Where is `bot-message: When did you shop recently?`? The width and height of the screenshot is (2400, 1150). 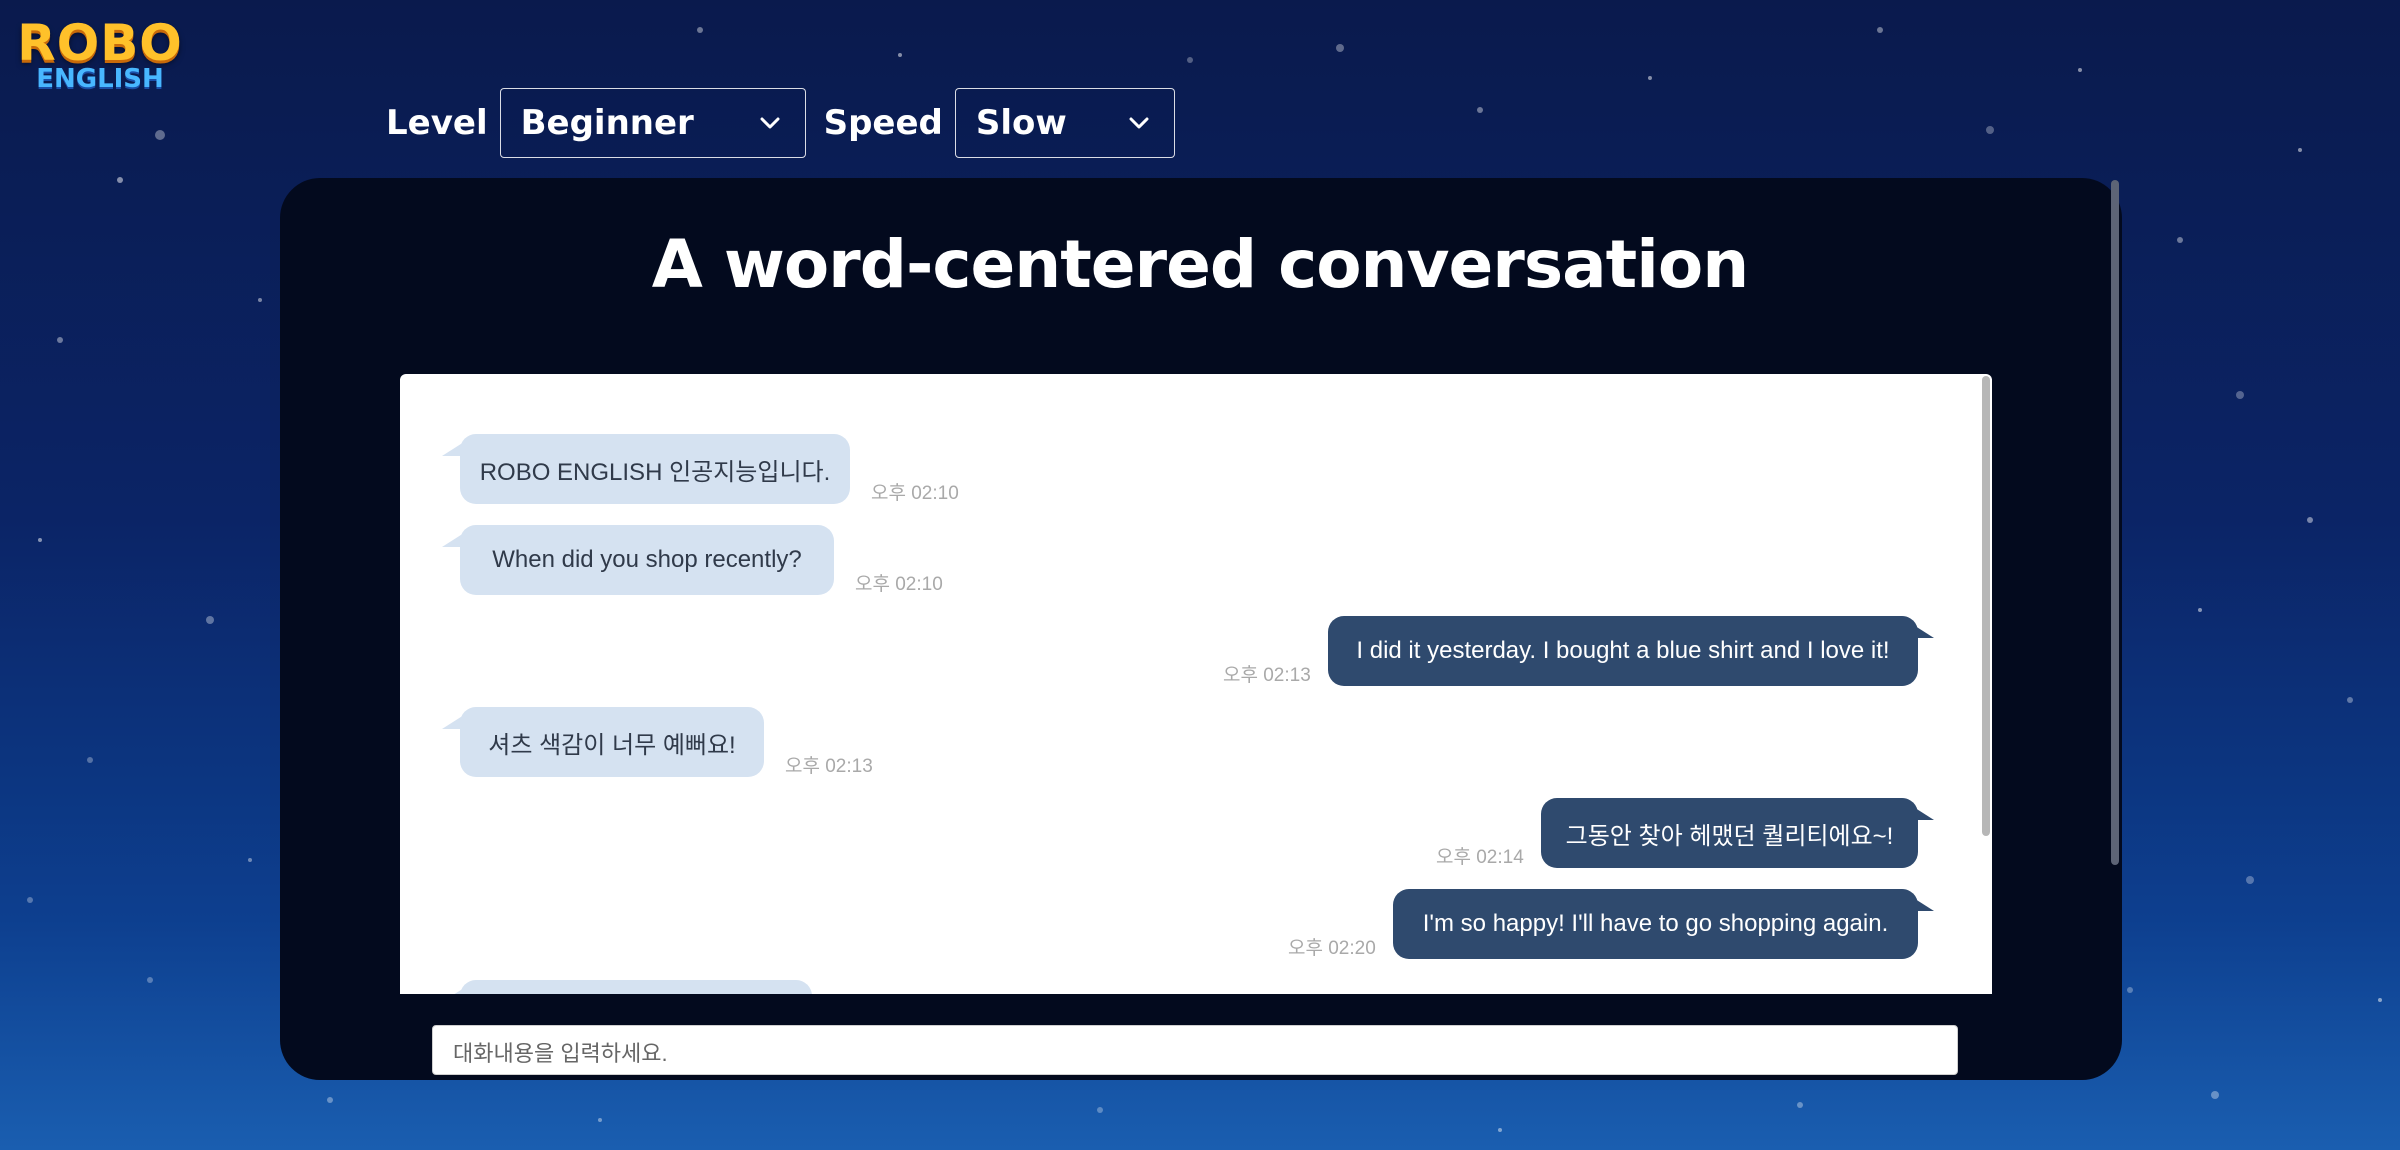 bot-message: When did you shop recently? is located at coordinates (638, 560).